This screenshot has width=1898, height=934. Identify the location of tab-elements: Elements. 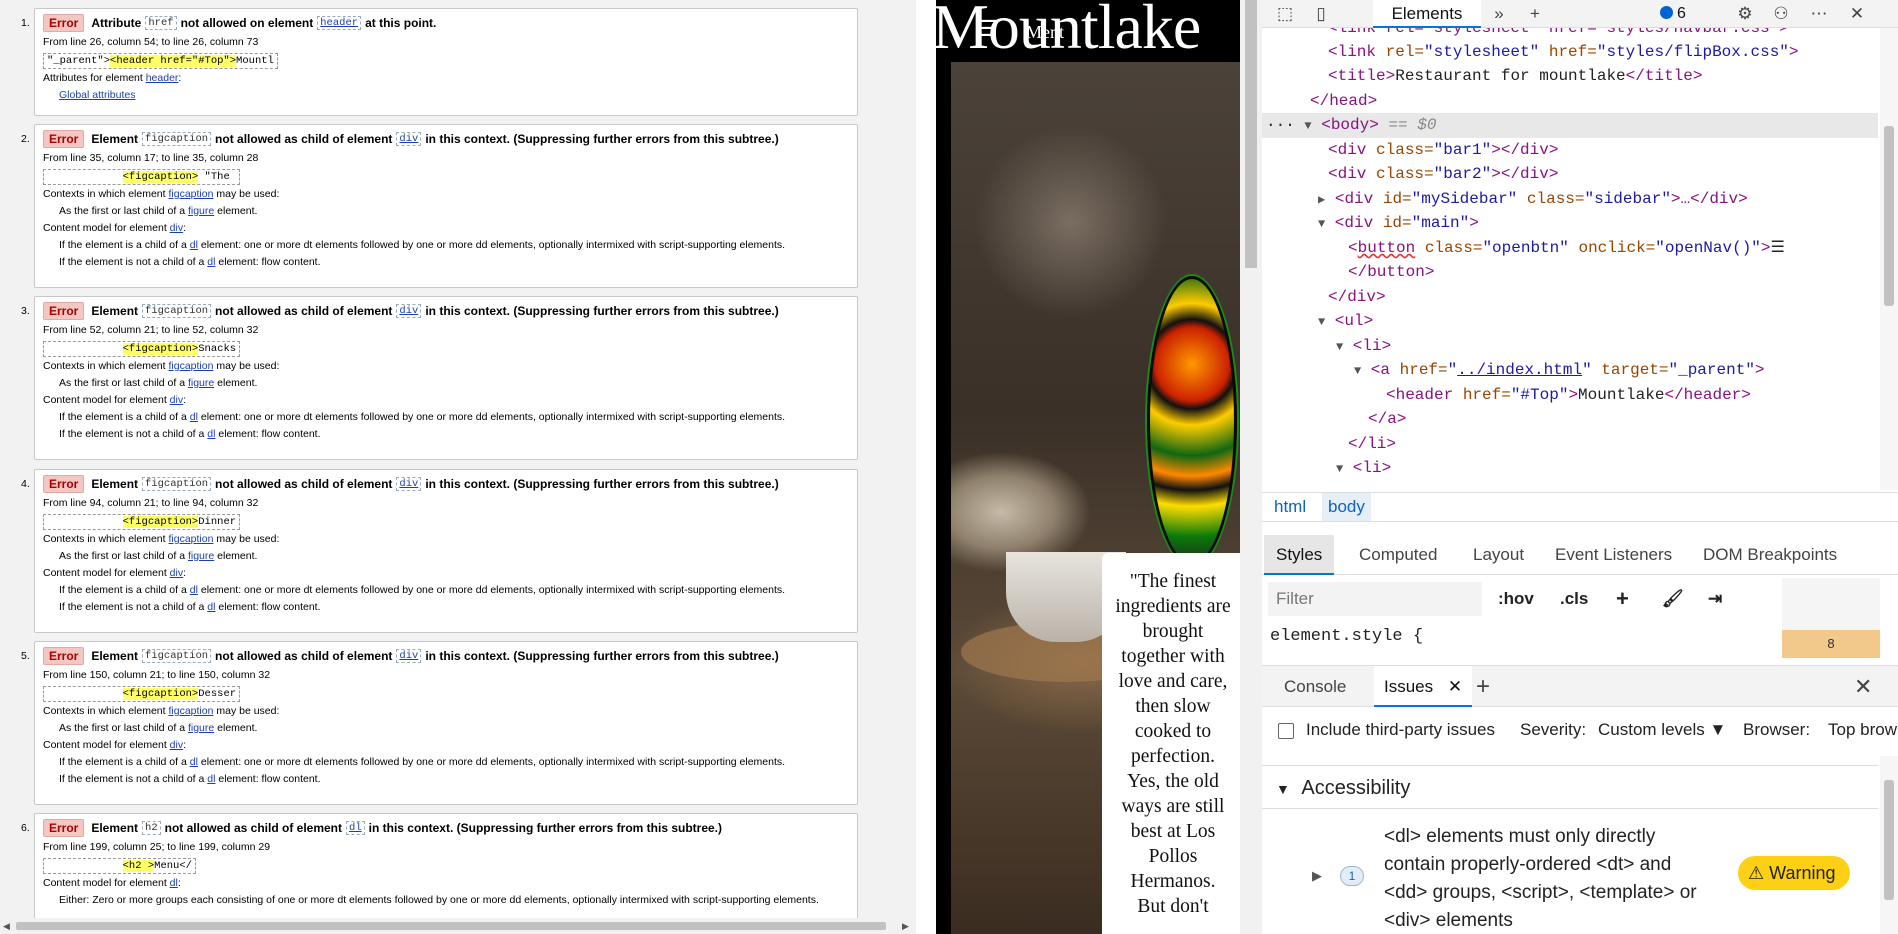
(1427, 14).